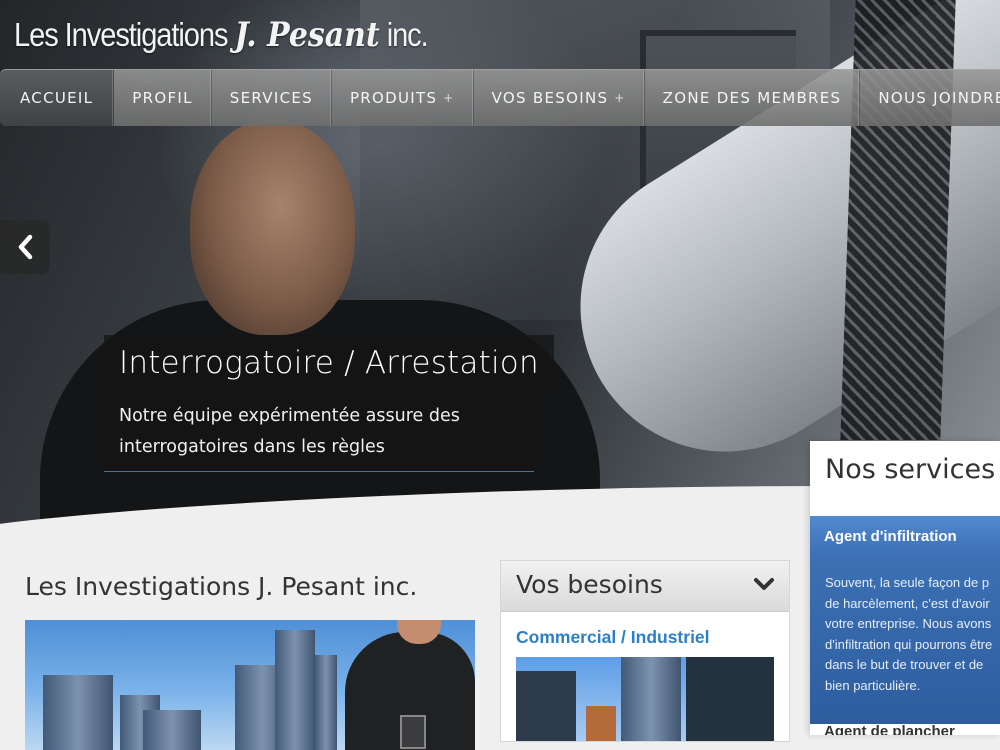  What do you see at coordinates (407, 34) in the screenshot?
I see `logo-suffix-text: inc.` at bounding box center [407, 34].